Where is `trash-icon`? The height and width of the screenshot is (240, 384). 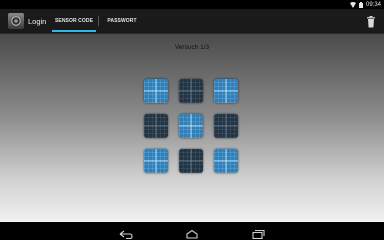 trash-icon is located at coordinates (371, 21).